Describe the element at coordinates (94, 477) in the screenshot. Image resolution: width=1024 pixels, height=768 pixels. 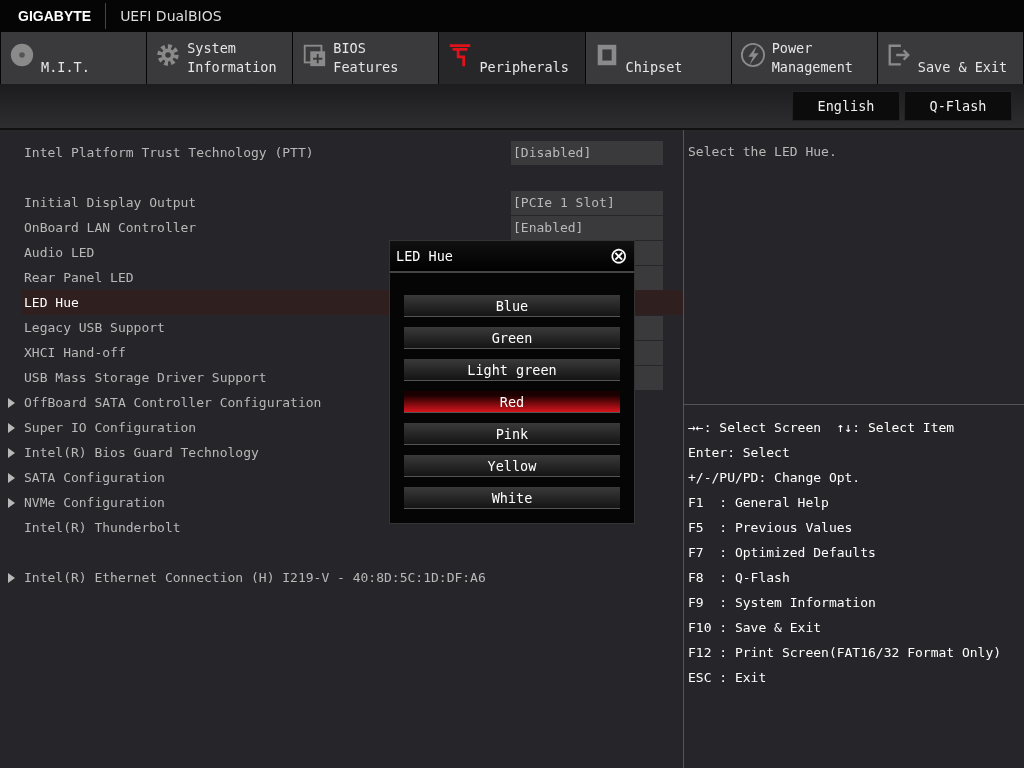
I see `setting-label: SATA Configuration` at that location.